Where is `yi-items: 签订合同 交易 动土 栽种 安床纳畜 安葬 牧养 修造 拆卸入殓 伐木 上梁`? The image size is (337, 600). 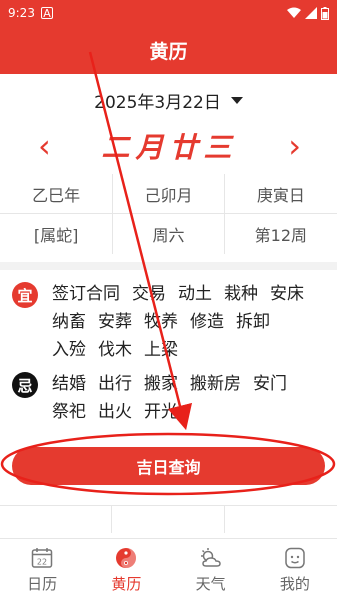 yi-items: 签订合同 交易 动土 栽种 安床纳畜 安葬 牧养 修造 拆卸入殓 伐木 上梁 is located at coordinates (188, 322).